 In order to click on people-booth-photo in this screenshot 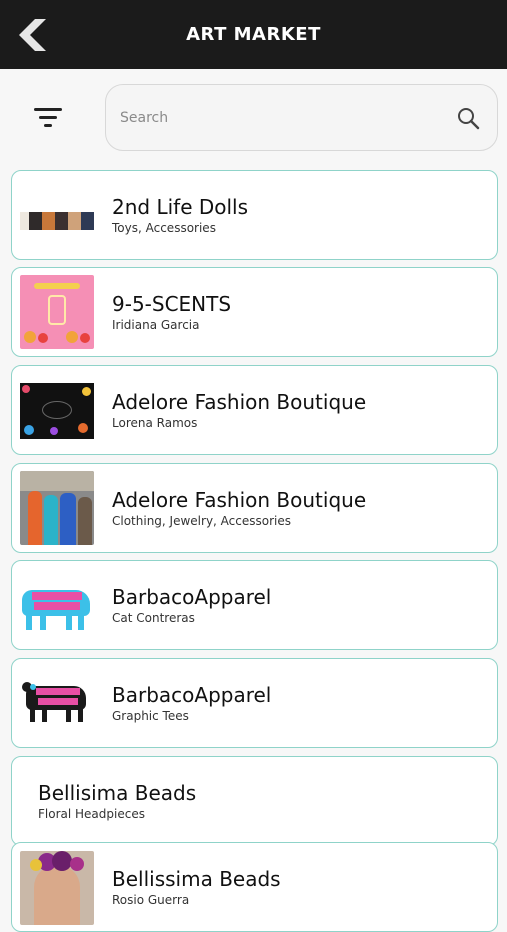, I will do `click(57, 508)`.